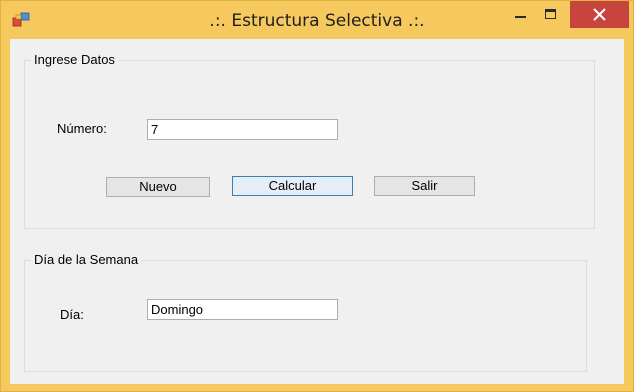  Describe the element at coordinates (72, 314) in the screenshot. I see `dia-label: Día:` at that location.